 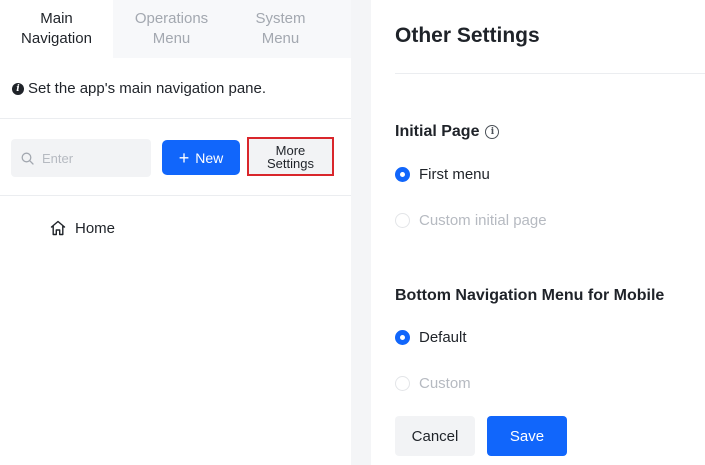 I want to click on plus-icon: +, so click(x=184, y=157).